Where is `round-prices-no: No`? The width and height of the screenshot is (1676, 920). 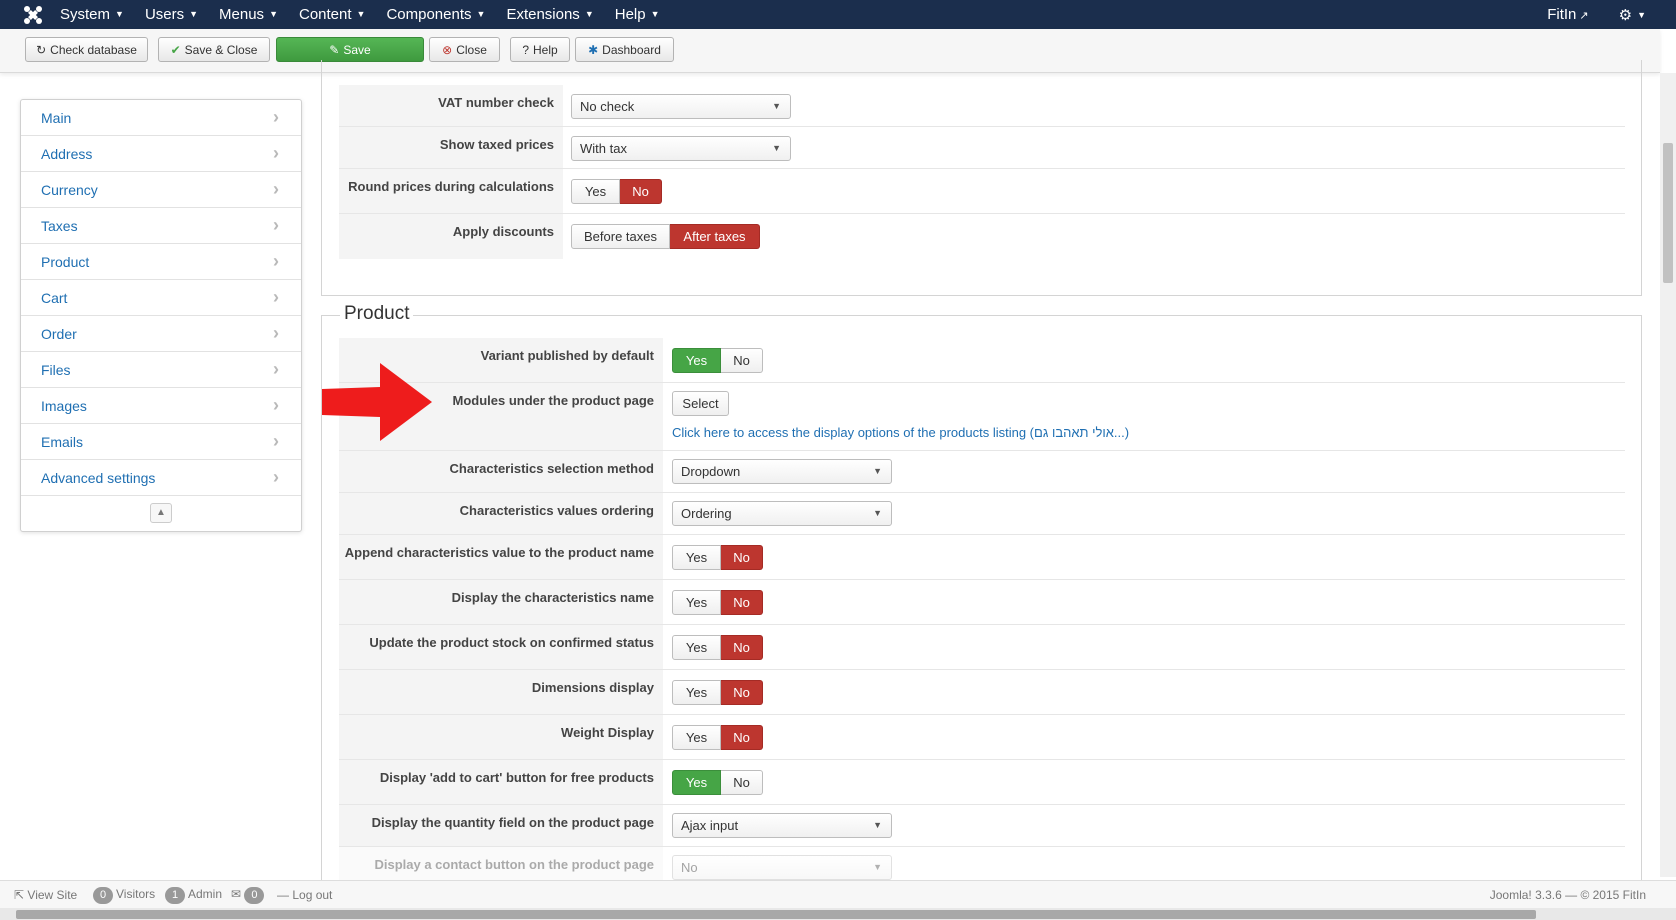
round-prices-no: No is located at coordinates (641, 191).